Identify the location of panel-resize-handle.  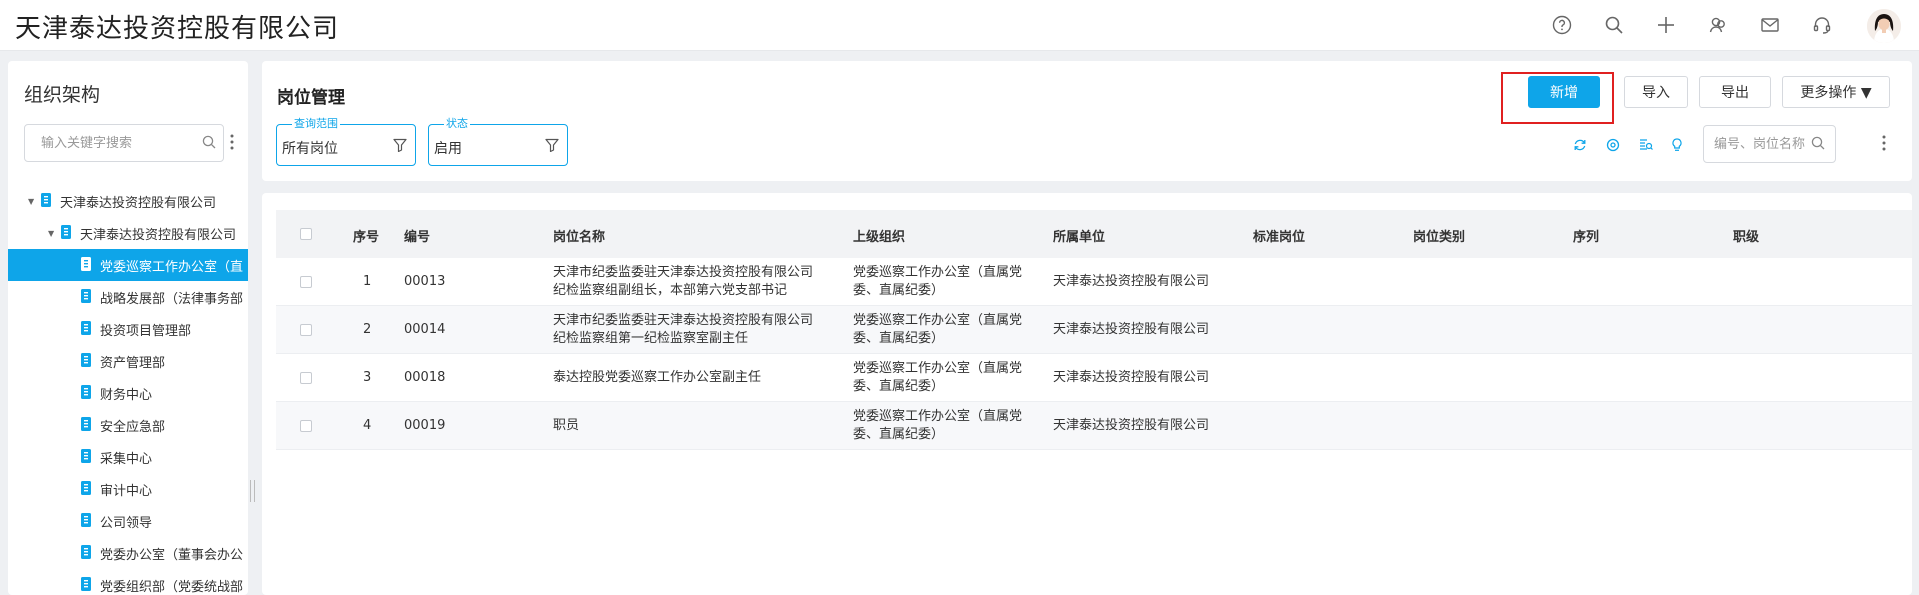
(252, 491).